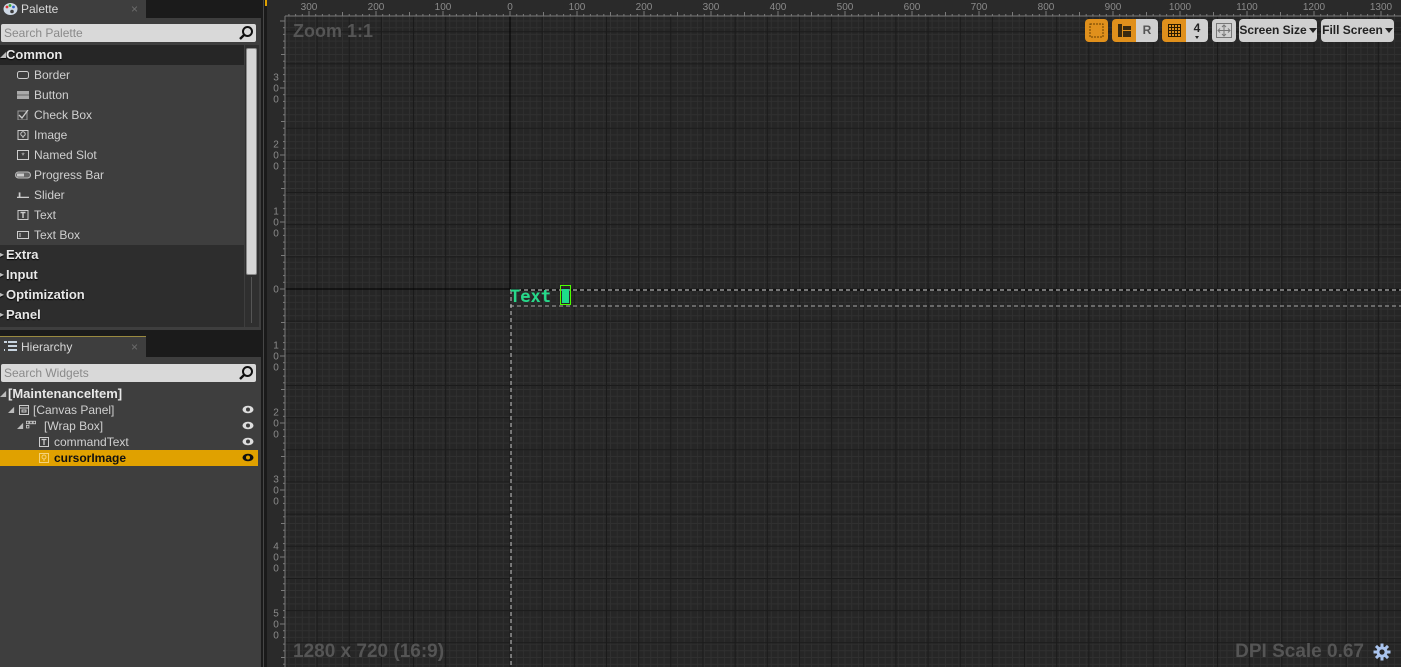  What do you see at coordinates (40, 9) in the screenshot?
I see `tab-palette-label: Palette` at bounding box center [40, 9].